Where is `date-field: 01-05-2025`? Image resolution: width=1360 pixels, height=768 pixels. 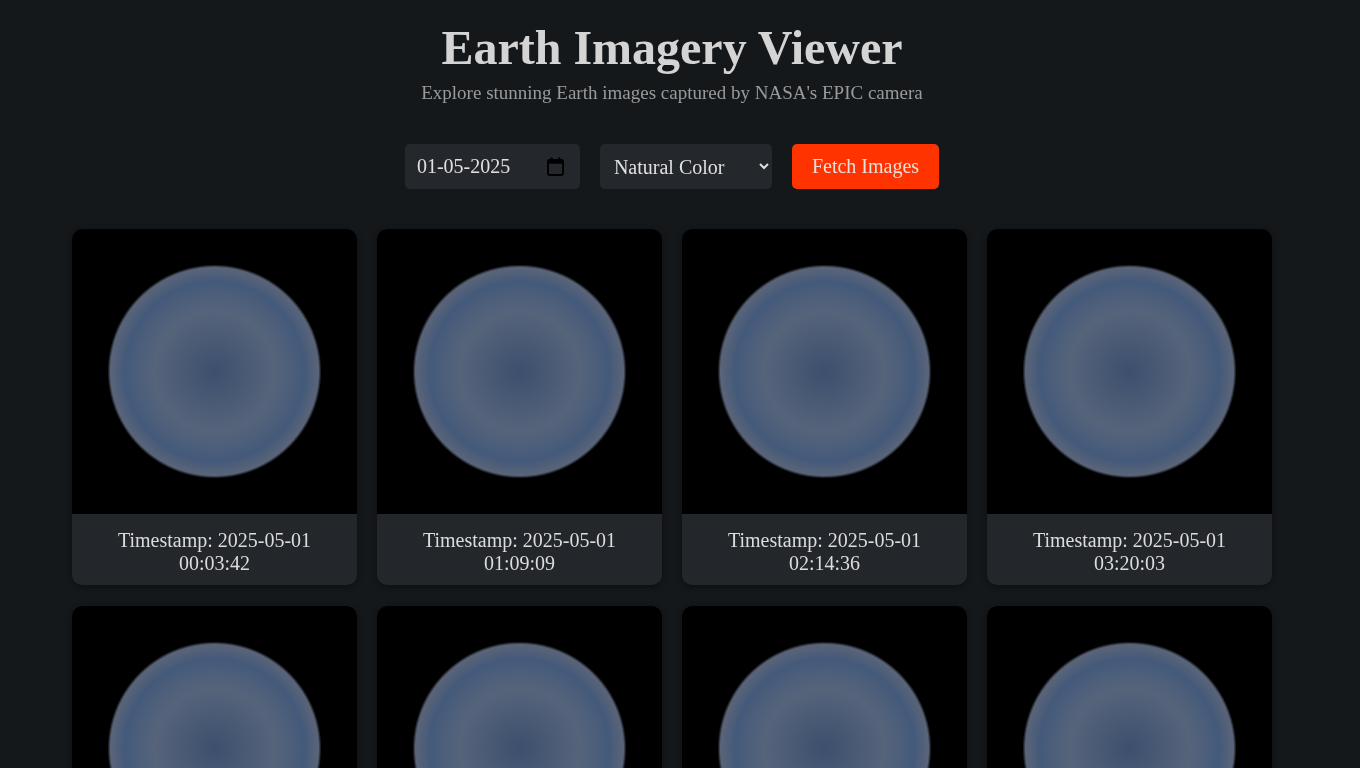
date-field: 01-05-2025 is located at coordinates (492, 166).